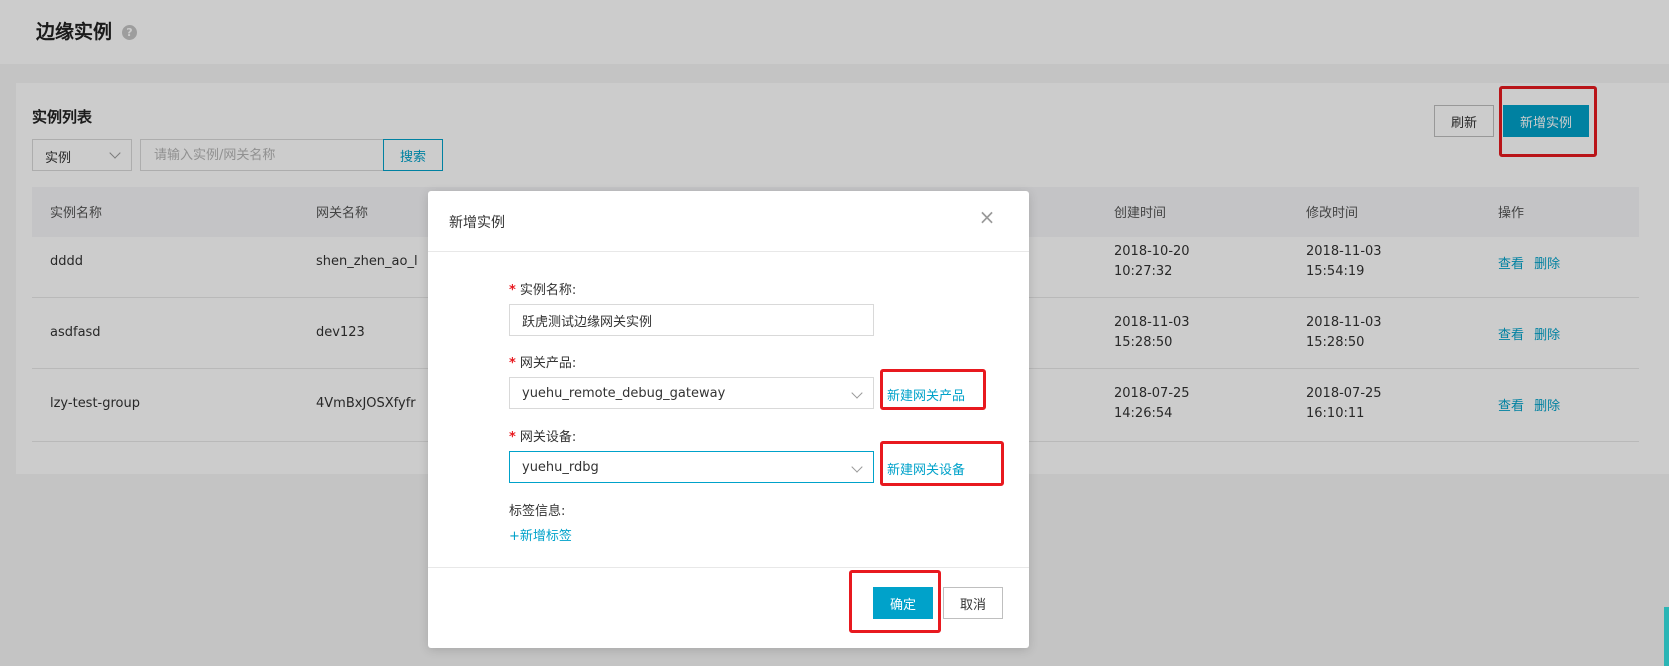  I want to click on new-gateway-product-link: 新建网关产品, so click(926, 394).